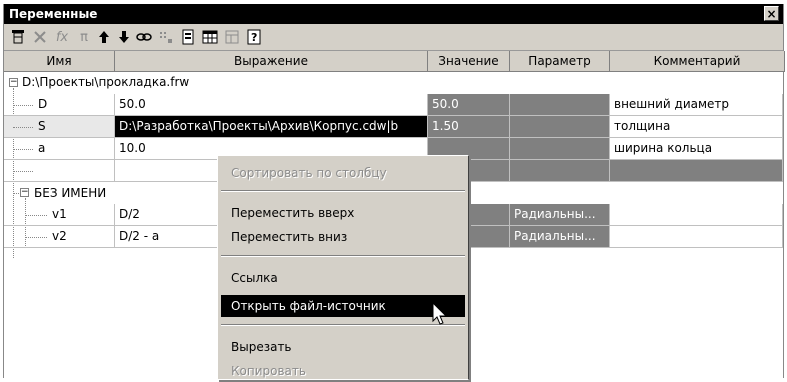 This screenshot has width=787, height=382. I want to click on cell-comment: толщина, so click(696, 127).